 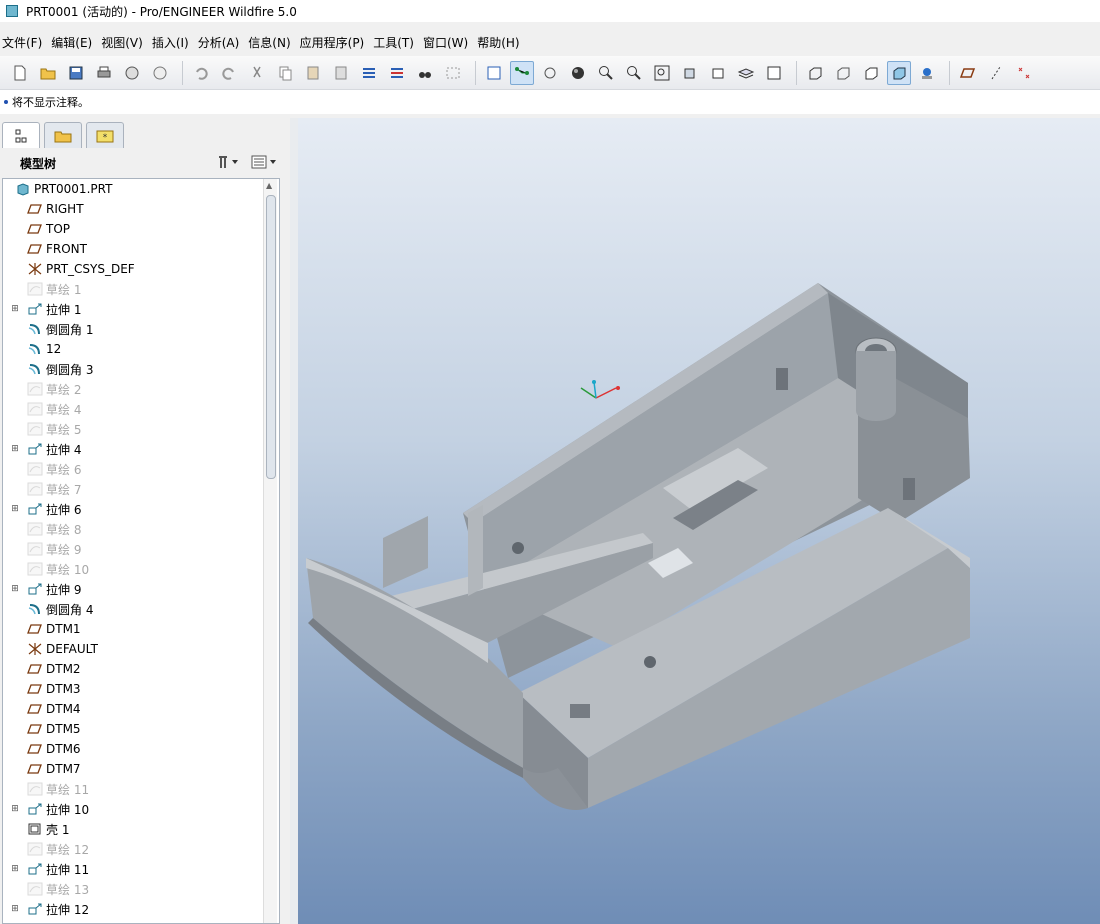 What do you see at coordinates (425, 73) in the screenshot?
I see `find-icon` at bounding box center [425, 73].